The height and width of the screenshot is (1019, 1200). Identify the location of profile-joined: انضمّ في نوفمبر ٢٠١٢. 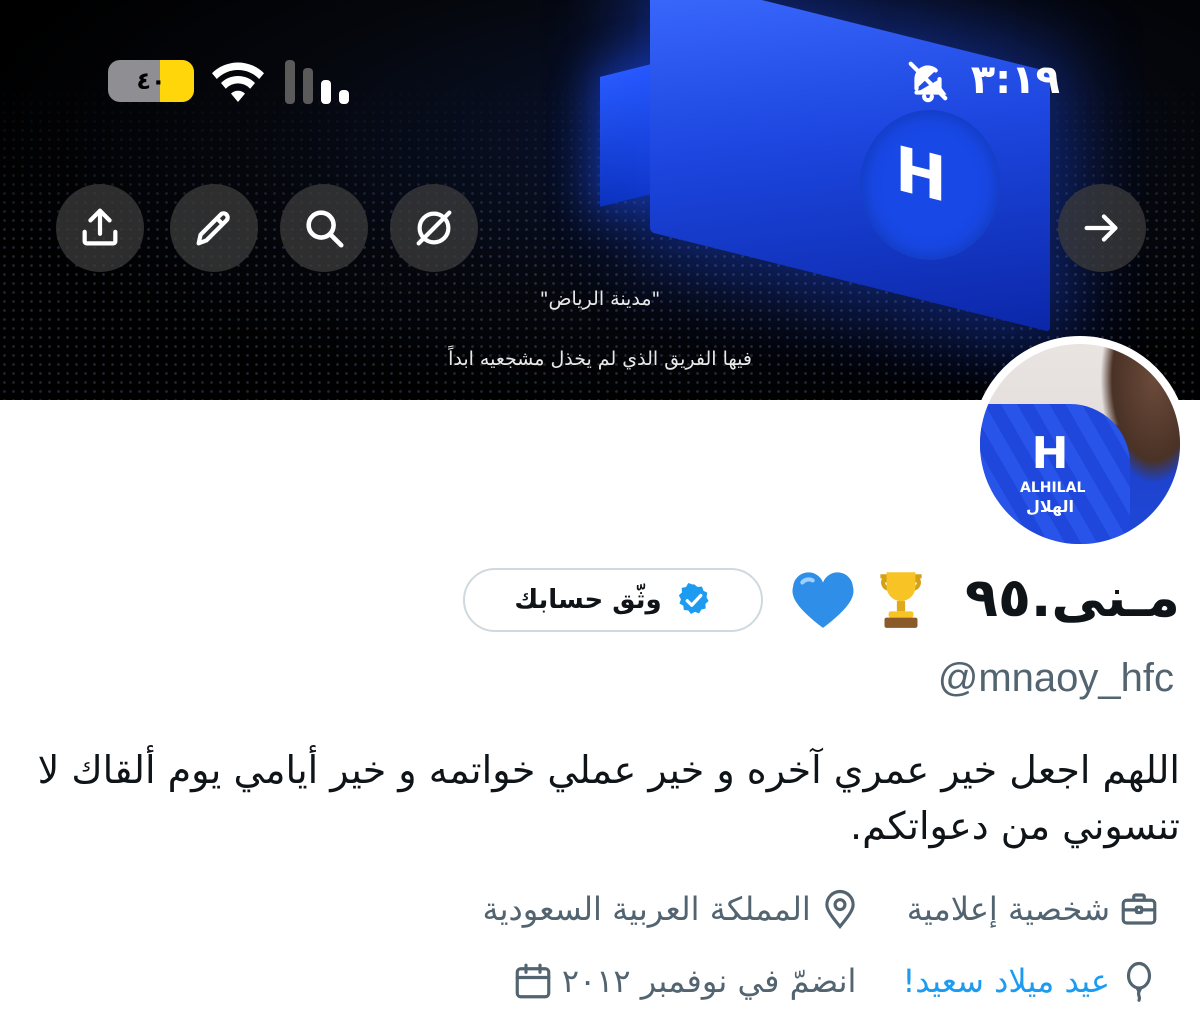
(684, 981).